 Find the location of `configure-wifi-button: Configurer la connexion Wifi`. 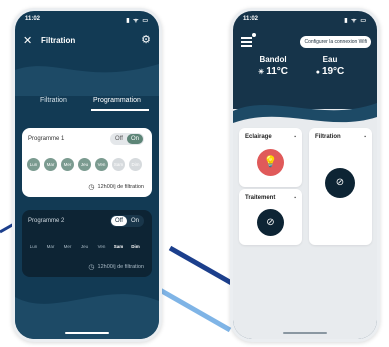

configure-wifi-button: Configurer la connexion Wifi is located at coordinates (335, 42).